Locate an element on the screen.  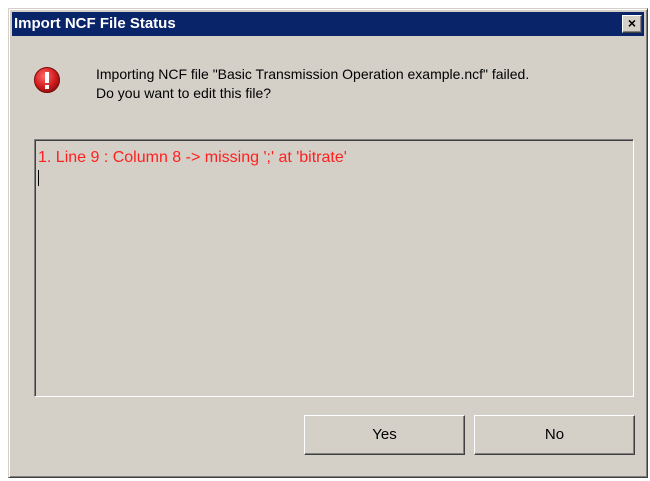
yes-button: Yes is located at coordinates (384, 435).